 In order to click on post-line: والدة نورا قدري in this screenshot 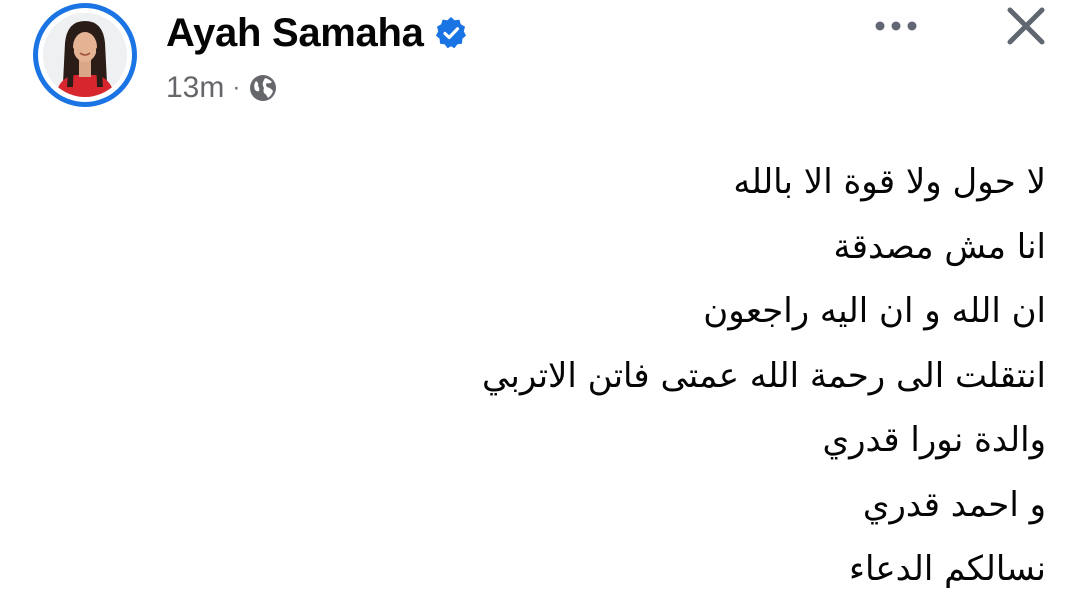, I will do `click(934, 440)`.